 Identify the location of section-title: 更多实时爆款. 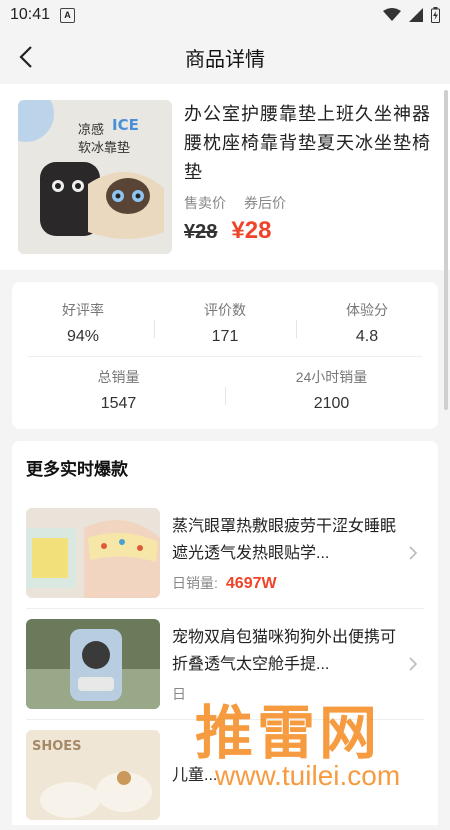
(77, 469).